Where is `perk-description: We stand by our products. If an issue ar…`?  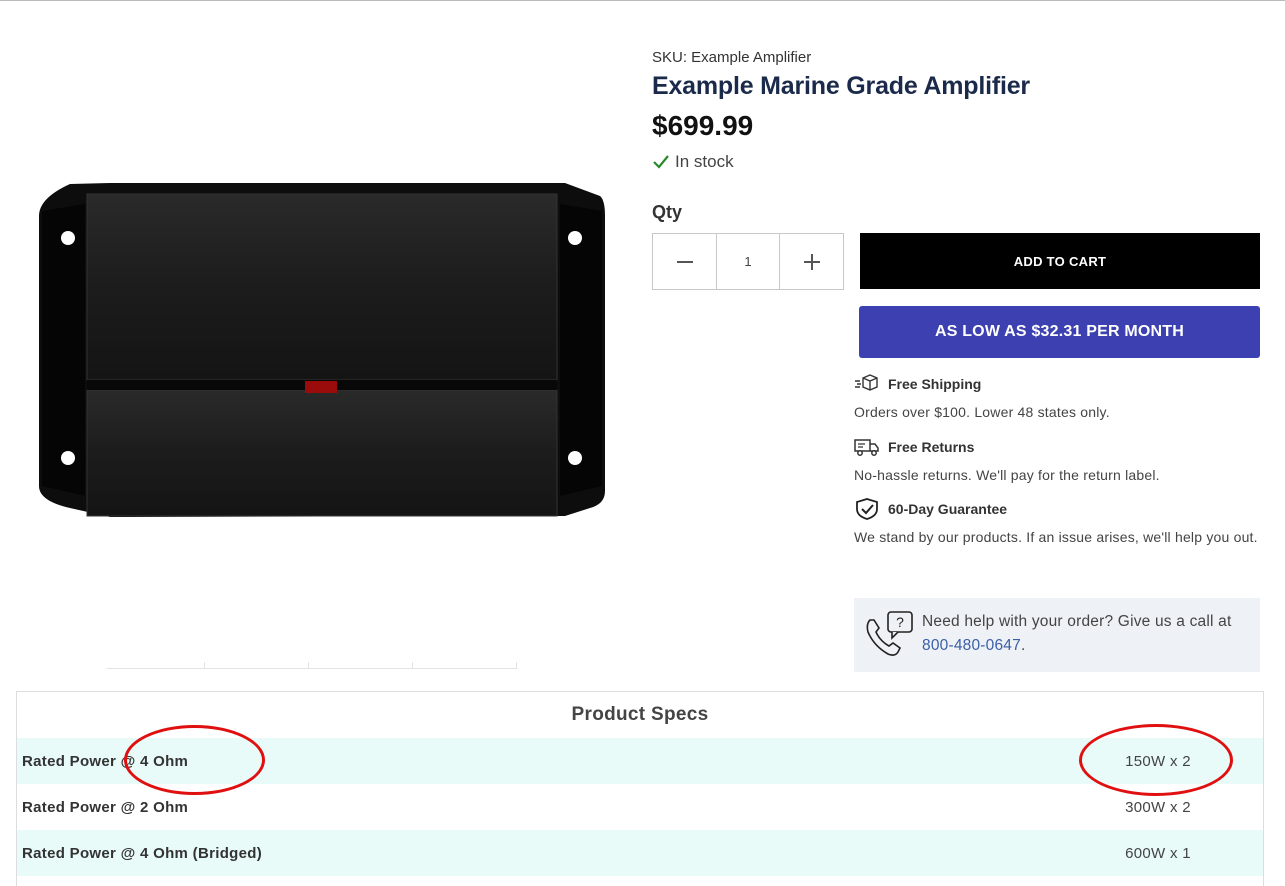
perk-description: We stand by our products. If an issue ar… is located at coordinates (1056, 537).